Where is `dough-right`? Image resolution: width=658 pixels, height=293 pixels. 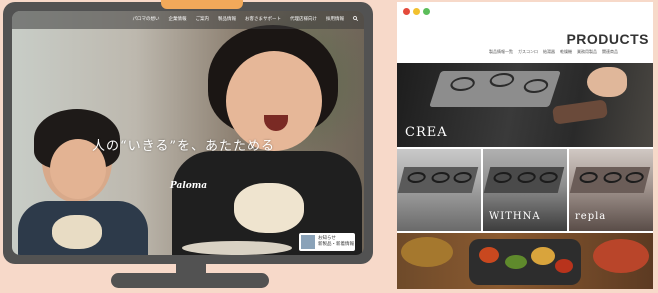
dough-right is located at coordinates (269, 208).